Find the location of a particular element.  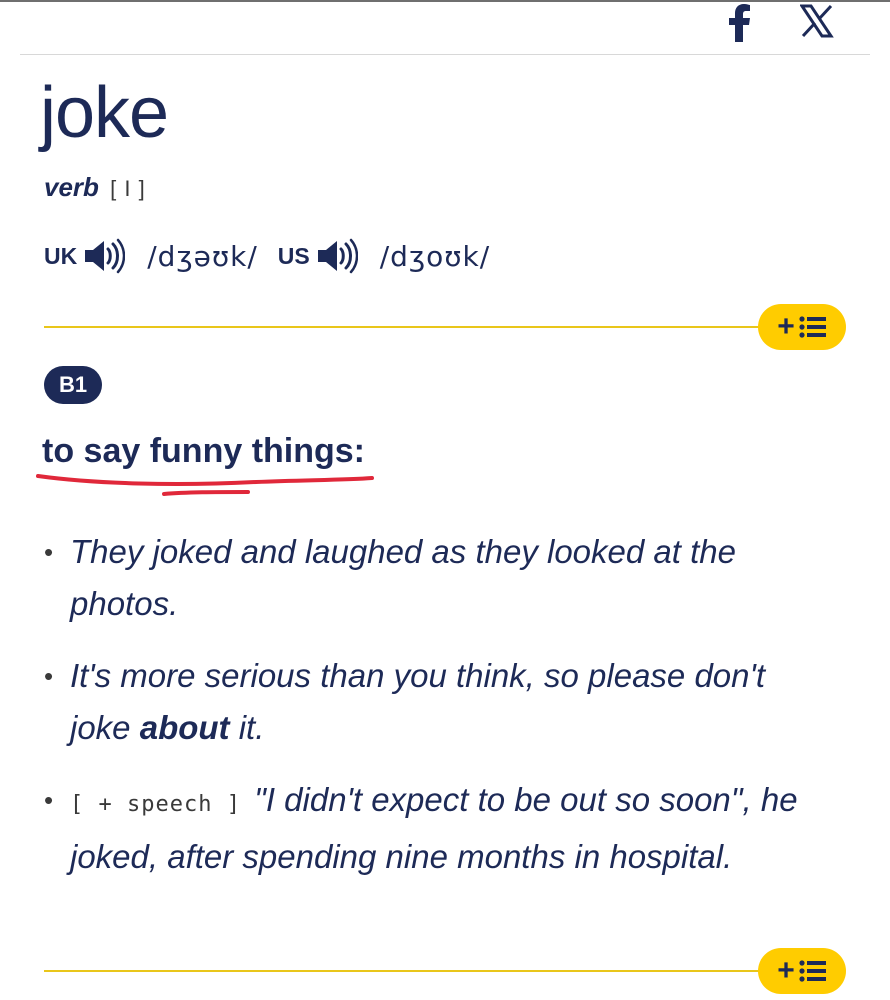

us-audio-button is located at coordinates (337, 256).